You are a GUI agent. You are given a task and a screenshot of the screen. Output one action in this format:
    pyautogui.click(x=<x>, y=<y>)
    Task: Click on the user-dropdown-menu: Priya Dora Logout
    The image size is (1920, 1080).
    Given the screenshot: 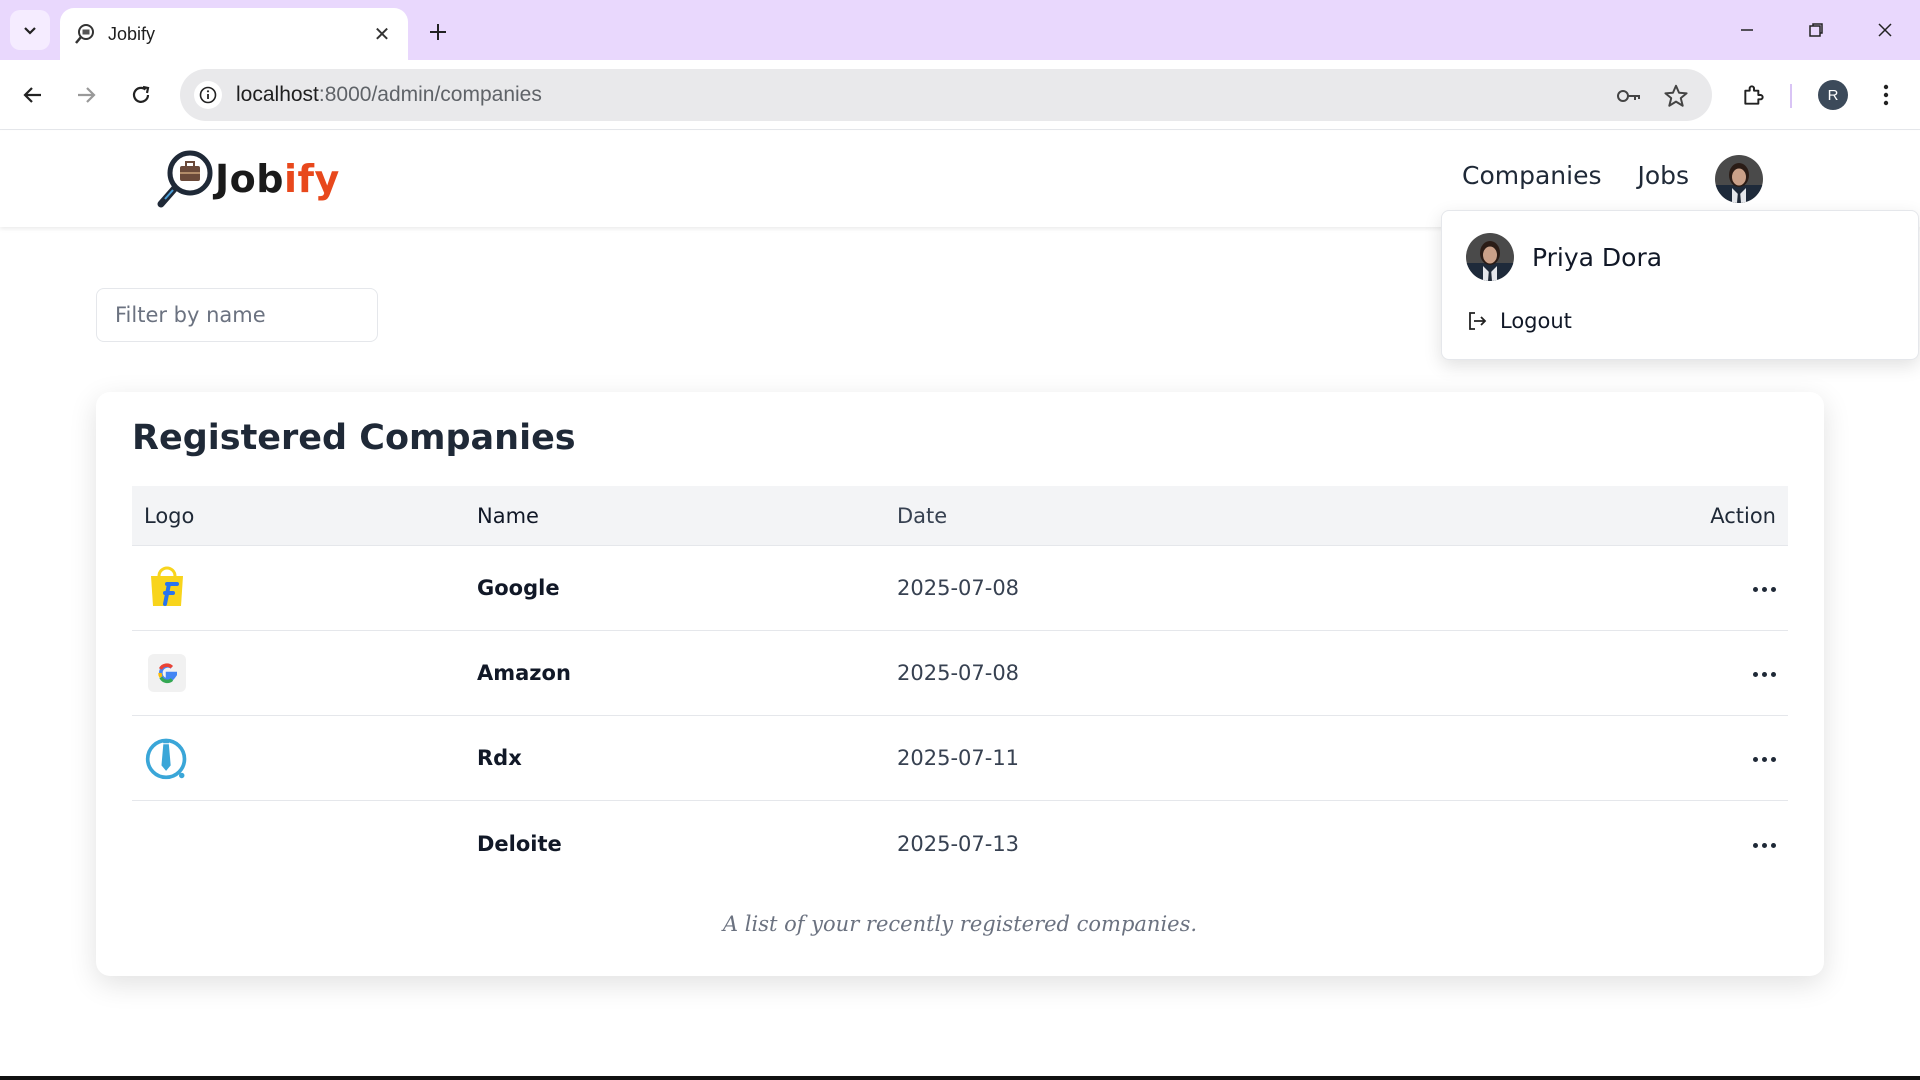 What is the action you would take?
    pyautogui.click(x=1680, y=285)
    